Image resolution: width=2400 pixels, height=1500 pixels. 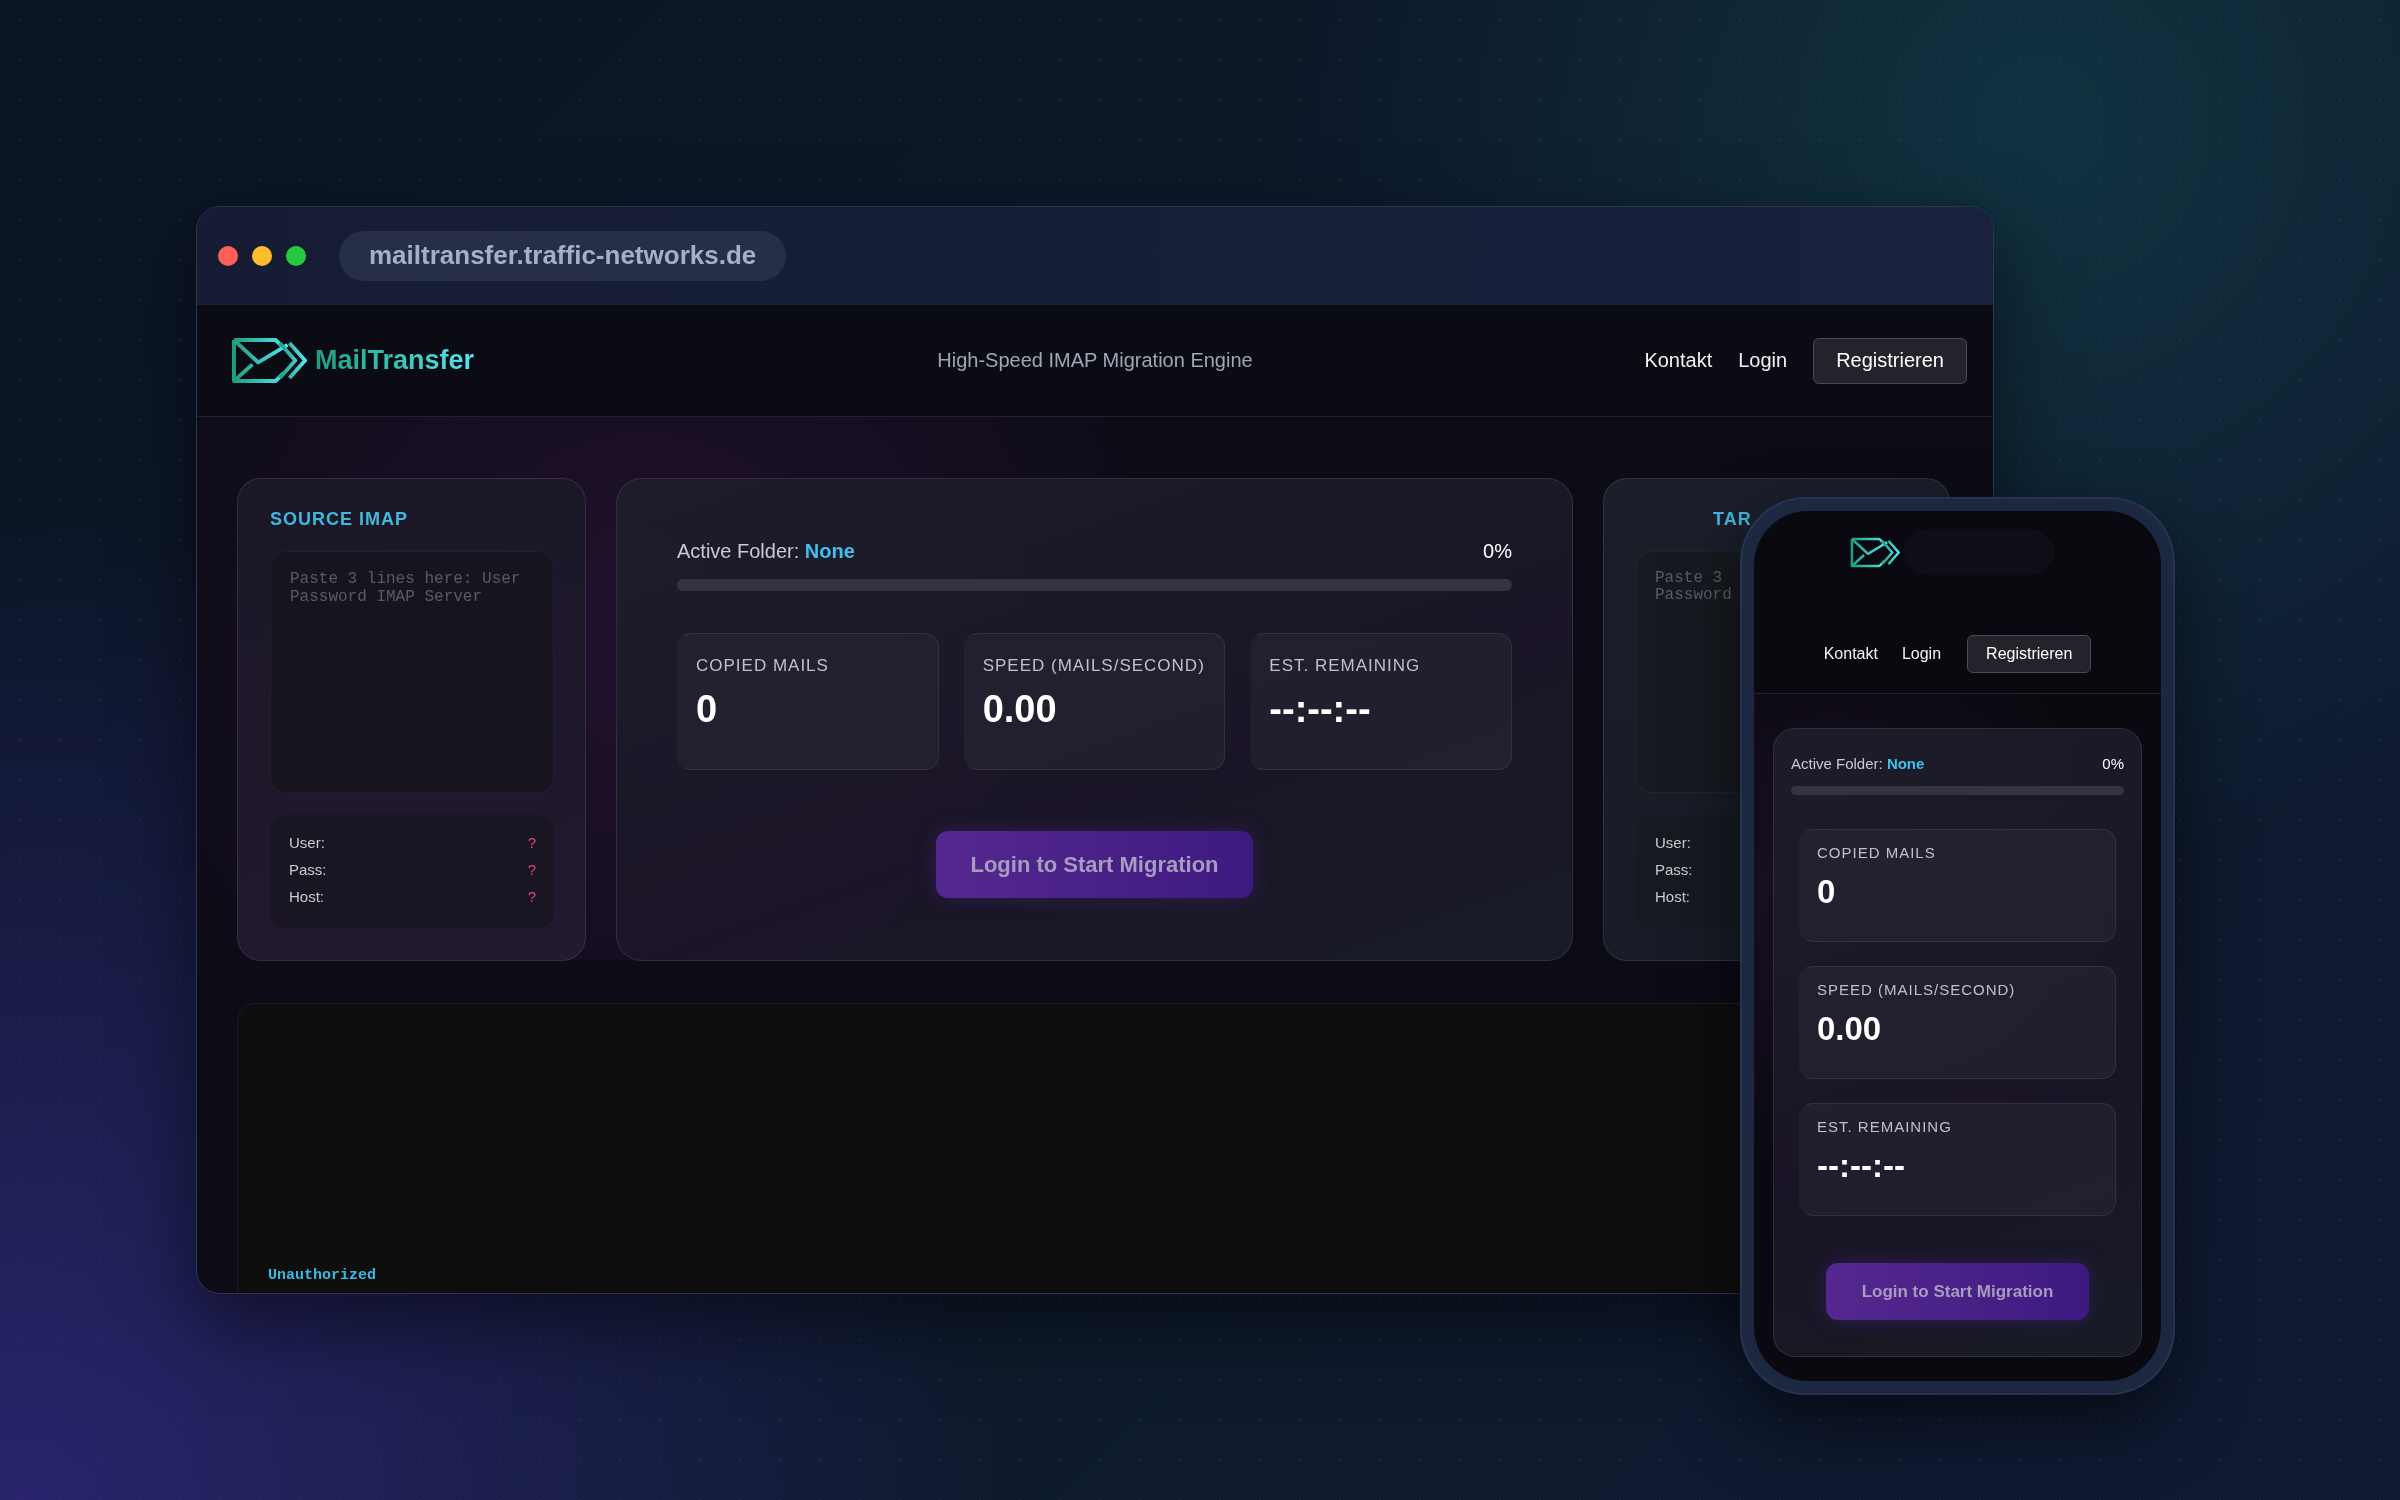 What do you see at coordinates (412, 672) in the screenshot?
I see `credentials-field: Paste 3 lines here: User Password IMAP Server` at bounding box center [412, 672].